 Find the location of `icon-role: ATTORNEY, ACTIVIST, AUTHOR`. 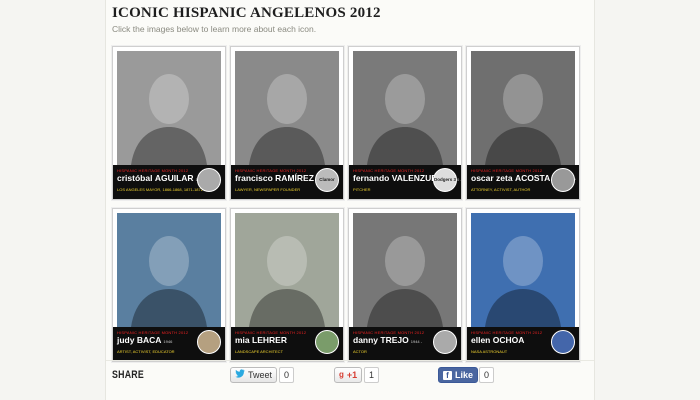

icon-role: ATTORNEY, ACTIVIST, AUTHOR is located at coordinates (501, 189).